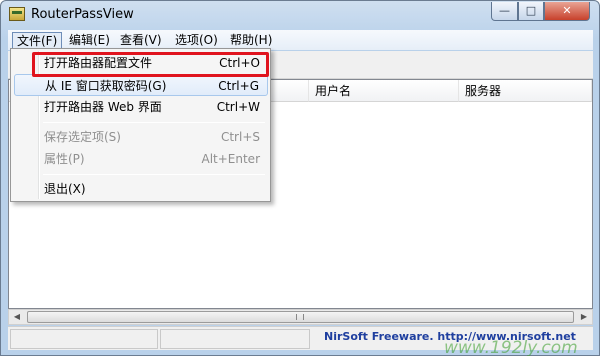 This screenshot has height=356, width=600. I want to click on menu-item-label: 从 IE 窗口获取密码(G), so click(106, 86).